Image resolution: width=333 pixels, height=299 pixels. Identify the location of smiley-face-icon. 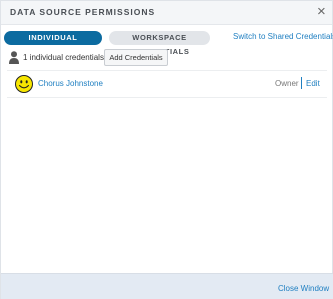
(24, 84).